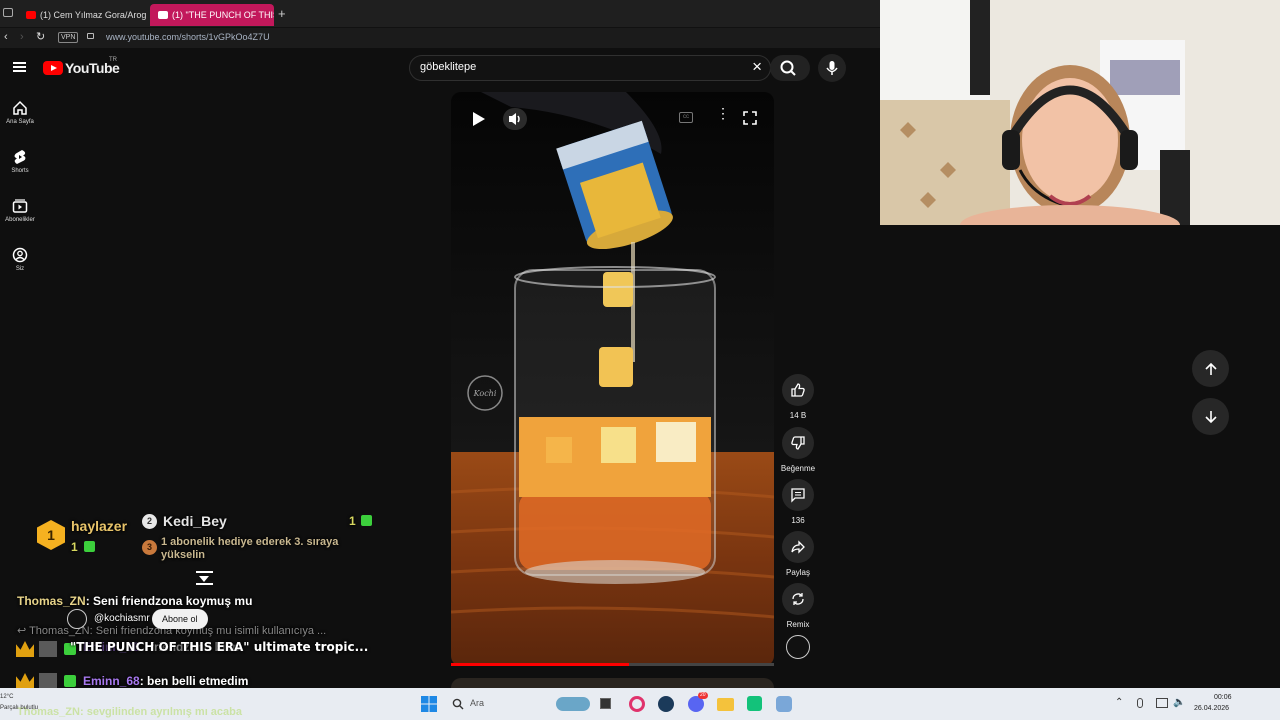 This screenshot has width=1280, height=720. What do you see at coordinates (477, 703) in the screenshot?
I see `taskbar-search-placeholder: Ara` at bounding box center [477, 703].